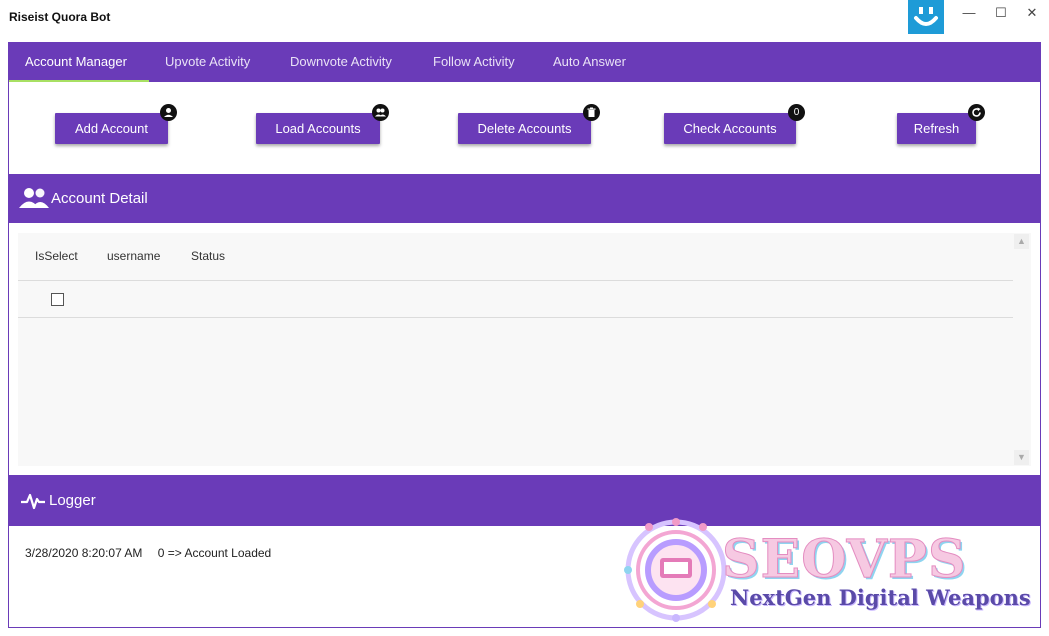  What do you see at coordinates (79, 81) in the screenshot?
I see `active-tab-indicator` at bounding box center [79, 81].